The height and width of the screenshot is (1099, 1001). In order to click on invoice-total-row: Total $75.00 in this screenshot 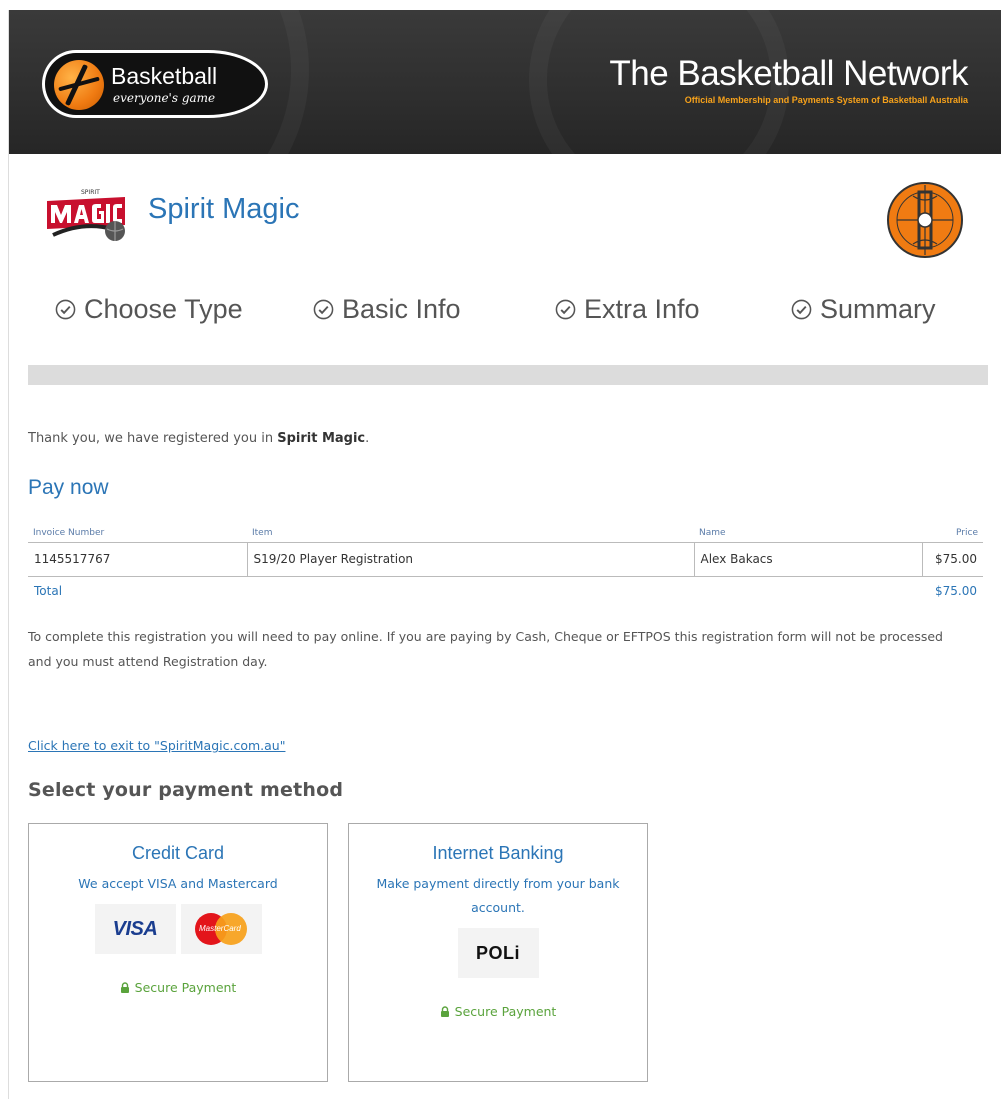, I will do `click(505, 591)`.